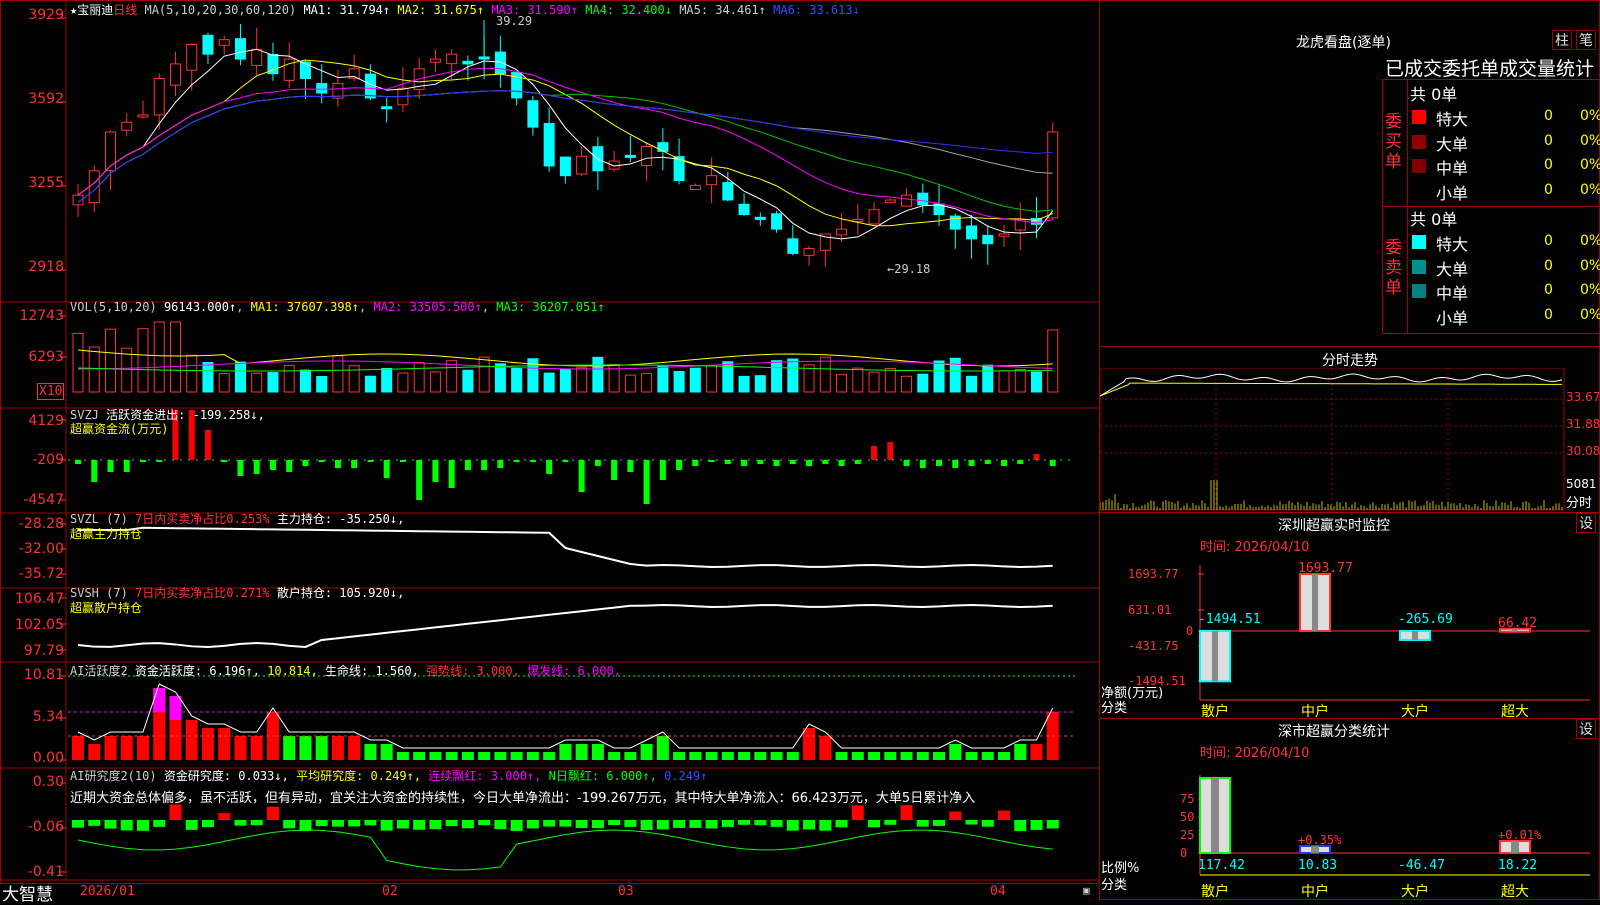  I want to click on color-swatch, so click(1419, 117).